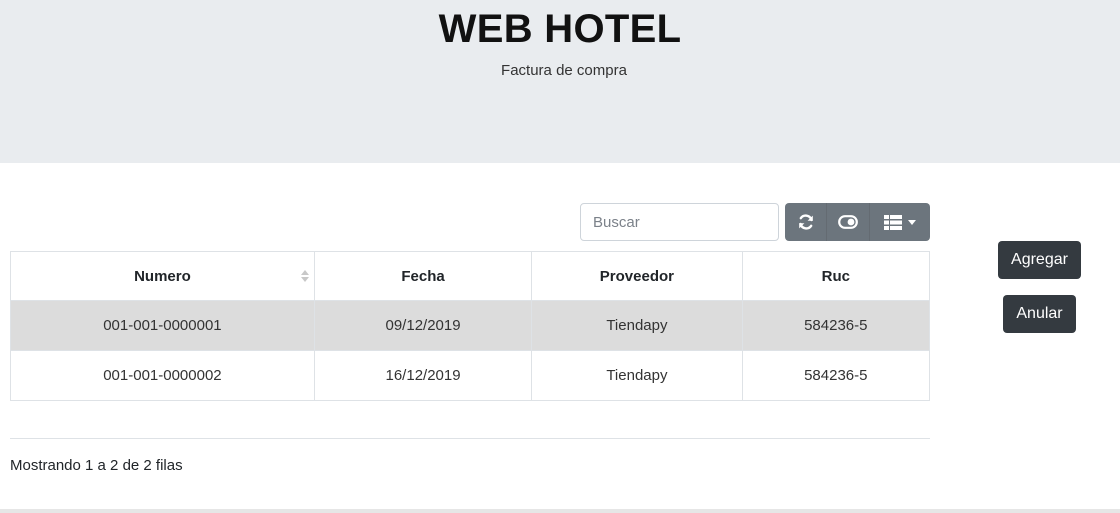 This screenshot has width=1120, height=513. What do you see at coordinates (1039, 314) in the screenshot?
I see `cancel-invoice-button: Anular` at bounding box center [1039, 314].